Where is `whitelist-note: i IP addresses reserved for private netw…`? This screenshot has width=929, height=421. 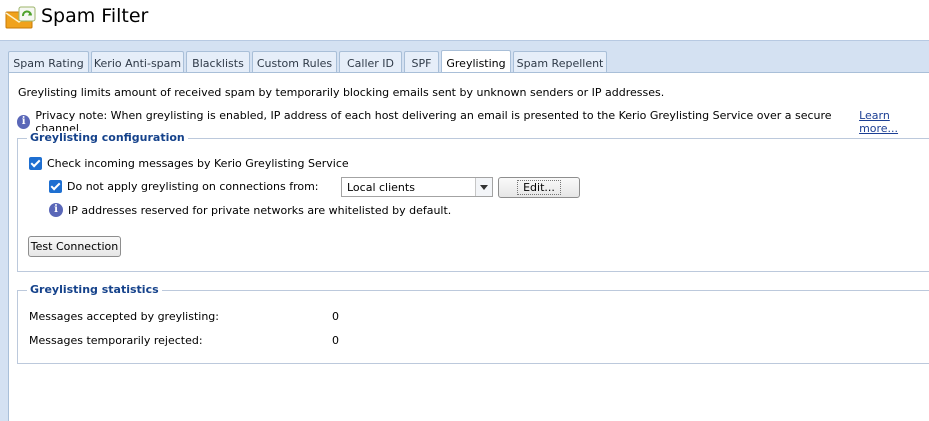
whitelist-note: i IP addresses reserved for private netw… is located at coordinates (250, 210).